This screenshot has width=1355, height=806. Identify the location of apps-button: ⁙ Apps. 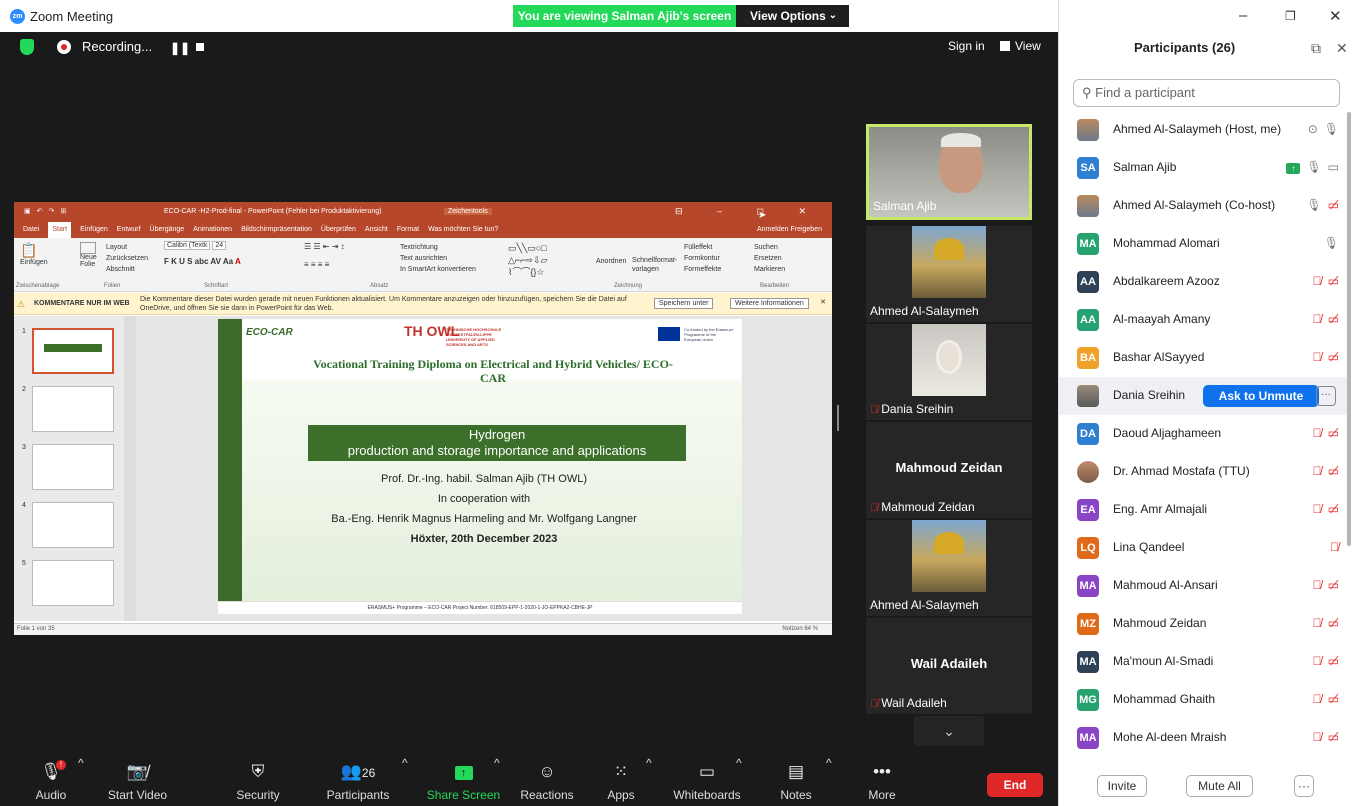
(621, 781).